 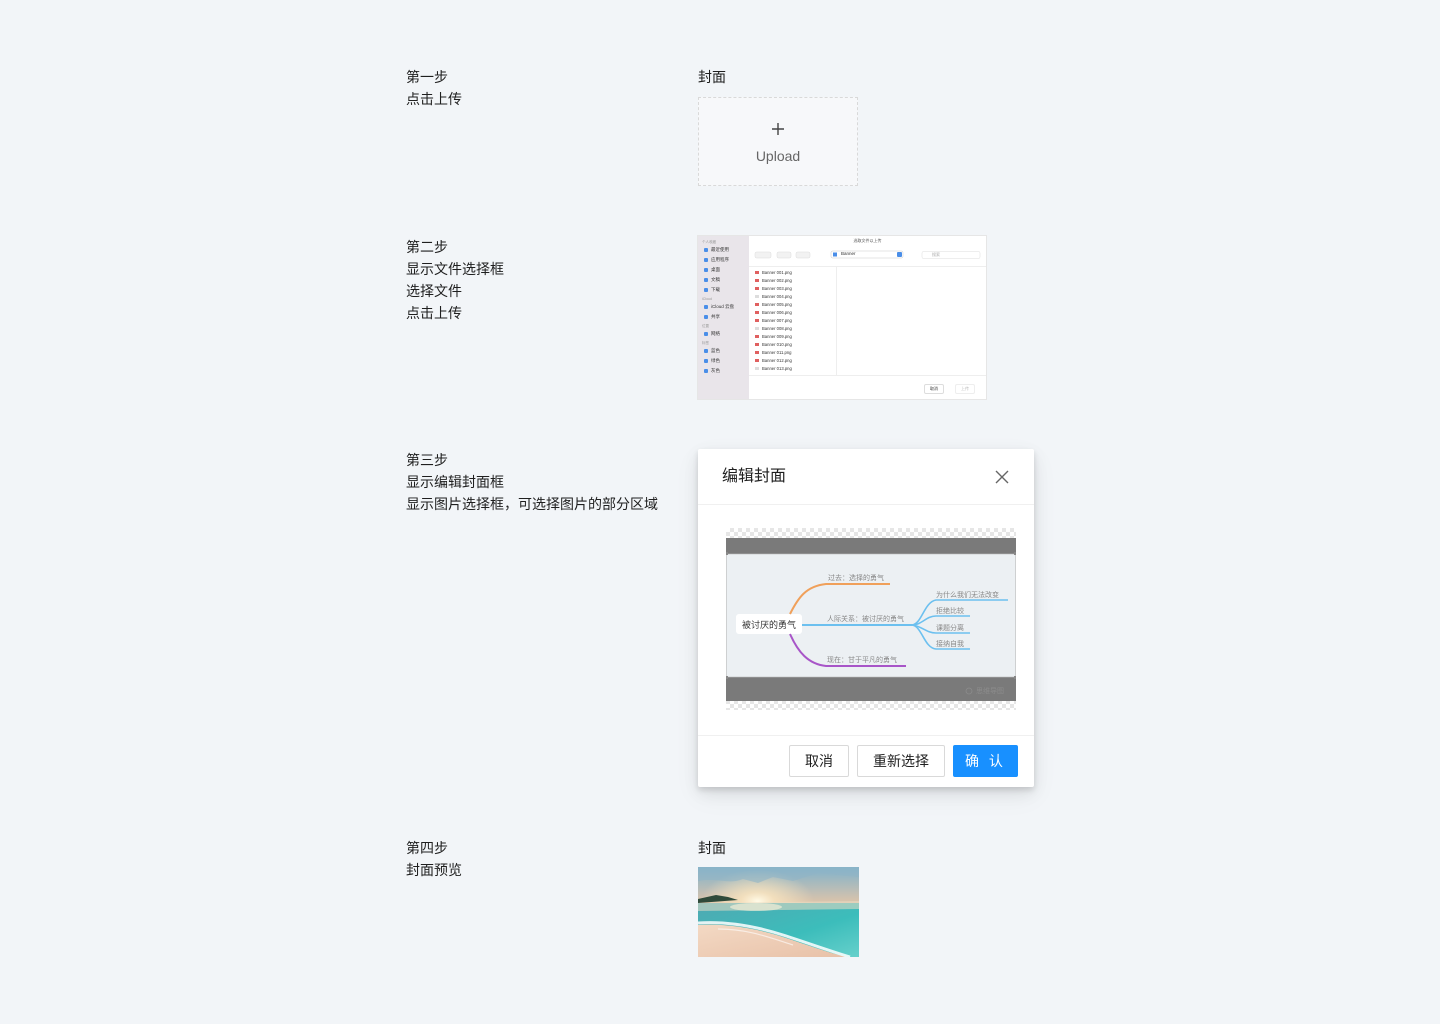 What do you see at coordinates (773, 280) in the screenshot?
I see `picker-file-item: Banner 002.png` at bounding box center [773, 280].